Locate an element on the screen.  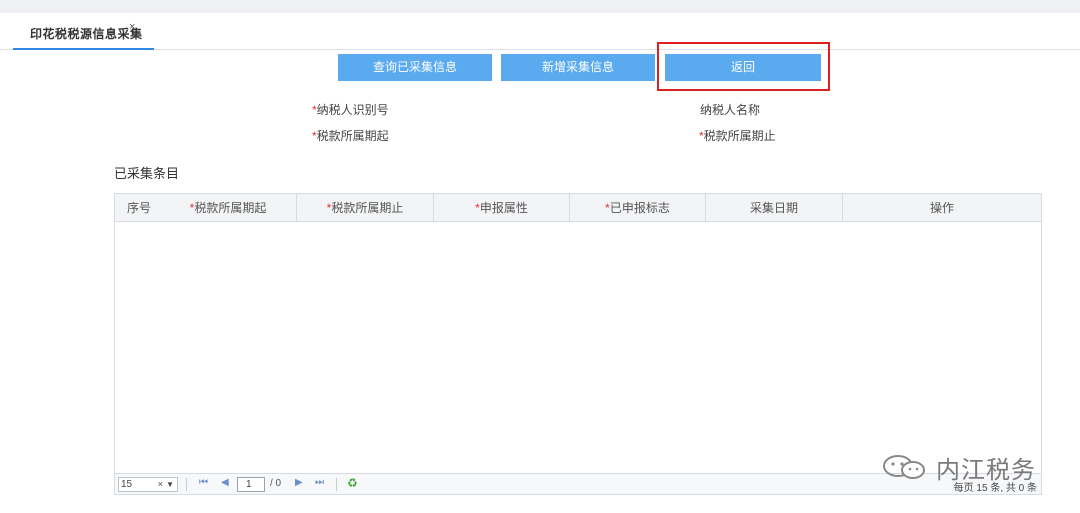
taxpayer-id-label: *纳税人识别号 is located at coordinates (350, 110).